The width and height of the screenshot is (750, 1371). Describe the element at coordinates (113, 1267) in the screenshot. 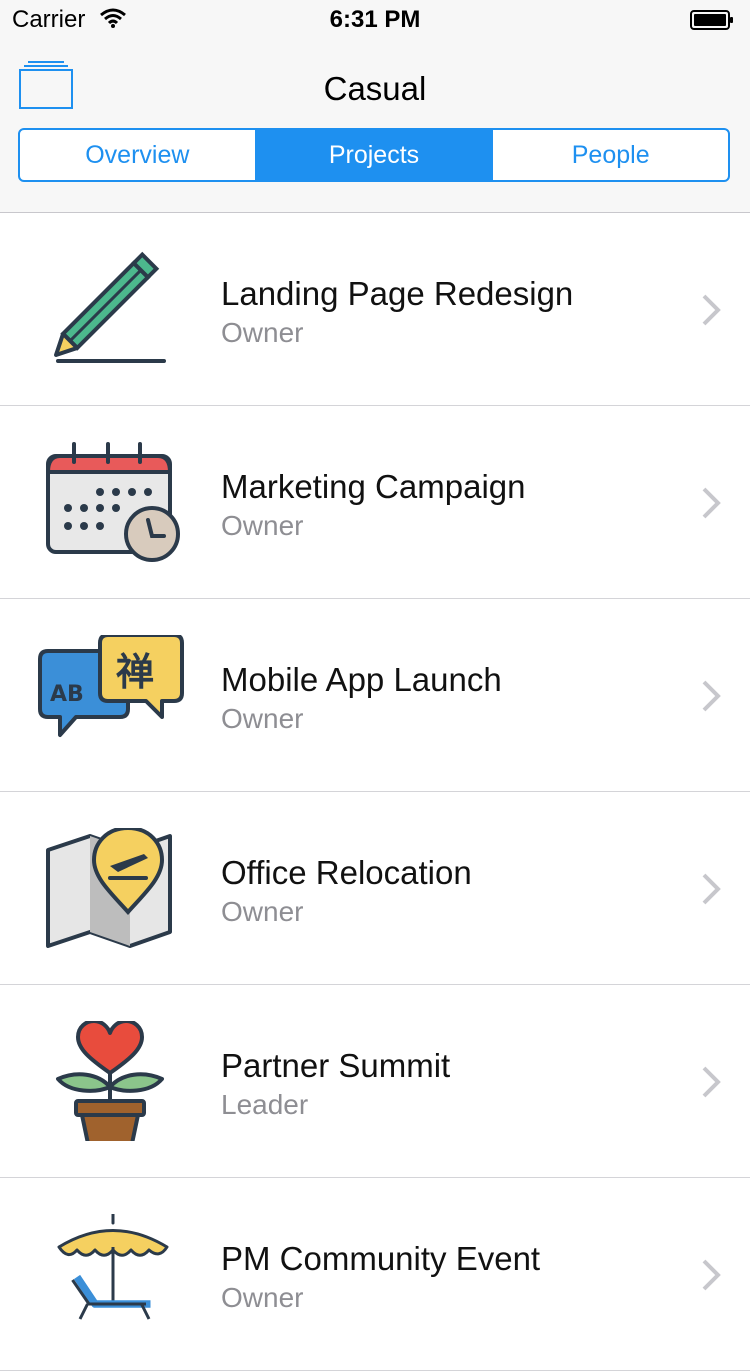

I see `beach-umbrella-icon` at that location.